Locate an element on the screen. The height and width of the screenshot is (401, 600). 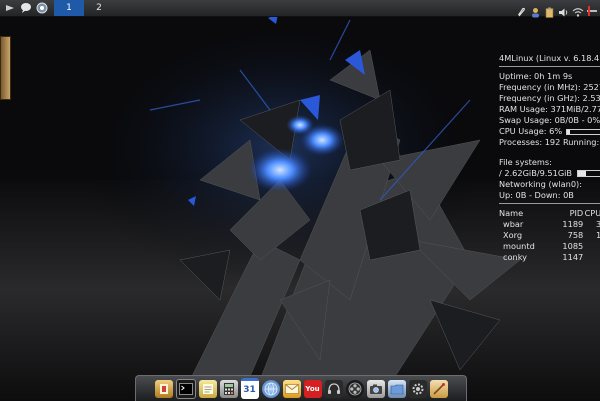
header-cpu: CPU% is located at coordinates (592, 213).